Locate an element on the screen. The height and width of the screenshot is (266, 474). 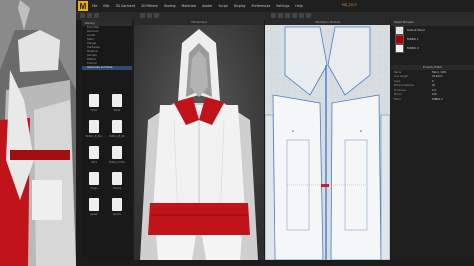
window-title: MD_2013 is located at coordinates (349, 5).